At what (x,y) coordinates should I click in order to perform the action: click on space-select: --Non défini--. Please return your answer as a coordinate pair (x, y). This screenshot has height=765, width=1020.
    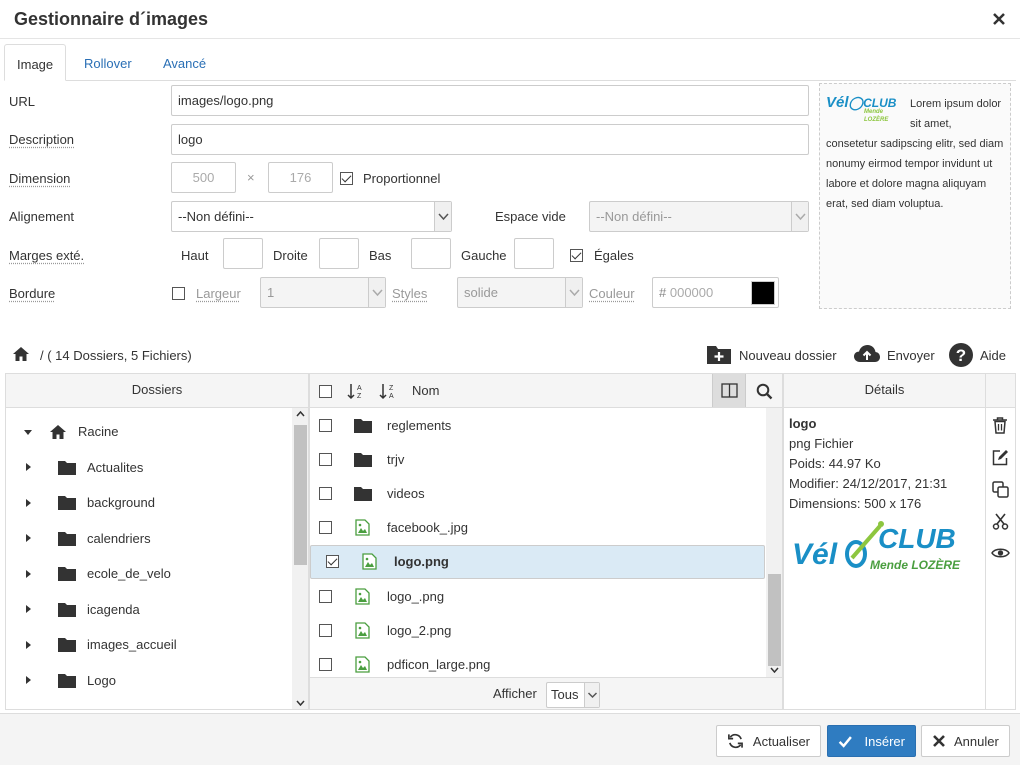
    Looking at the image, I should click on (699, 216).